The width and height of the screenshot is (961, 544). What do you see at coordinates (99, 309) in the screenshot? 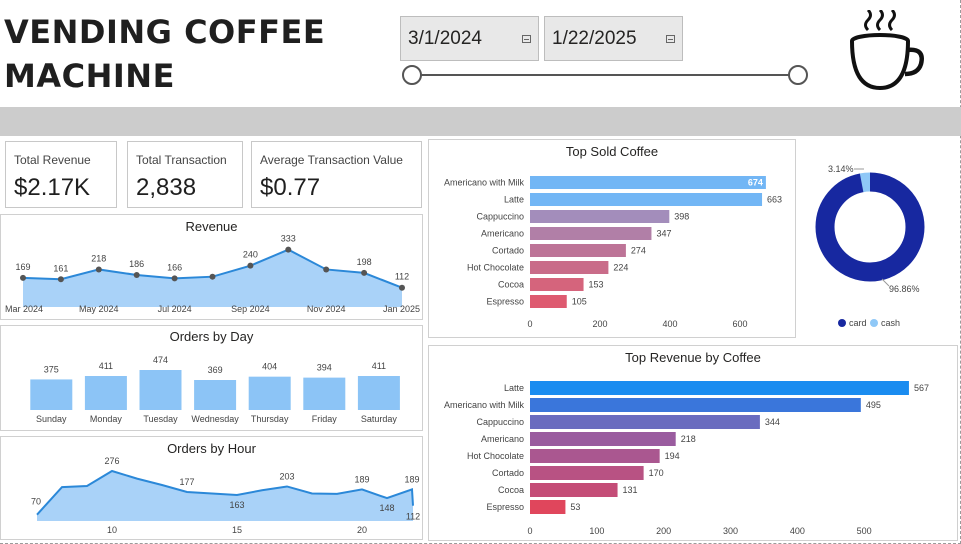
I see `revenue-x-tick-label: May 2024` at bounding box center [99, 309].